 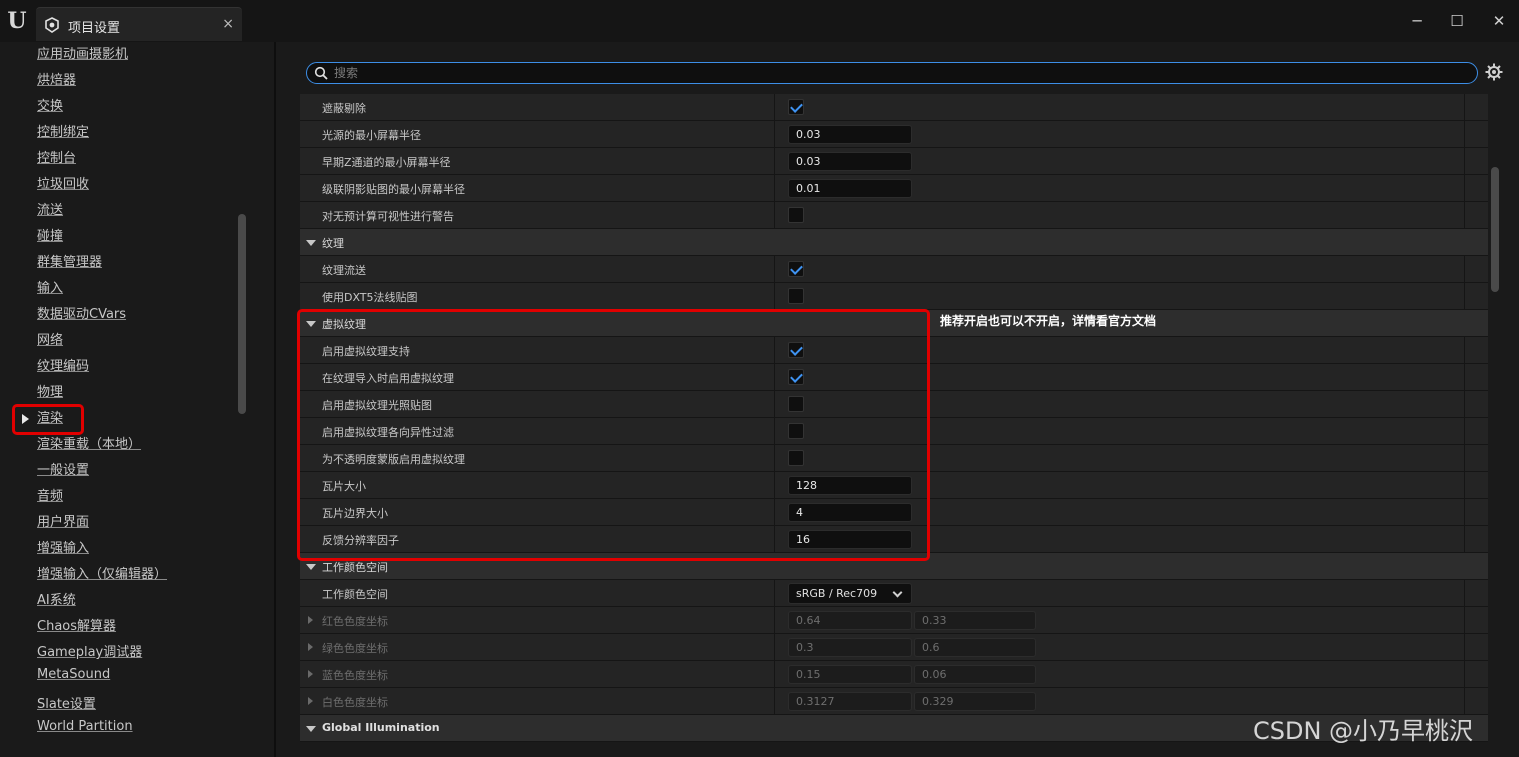 What do you see at coordinates (50, 234) in the screenshot?
I see `sidebar-item: 碰撞` at bounding box center [50, 234].